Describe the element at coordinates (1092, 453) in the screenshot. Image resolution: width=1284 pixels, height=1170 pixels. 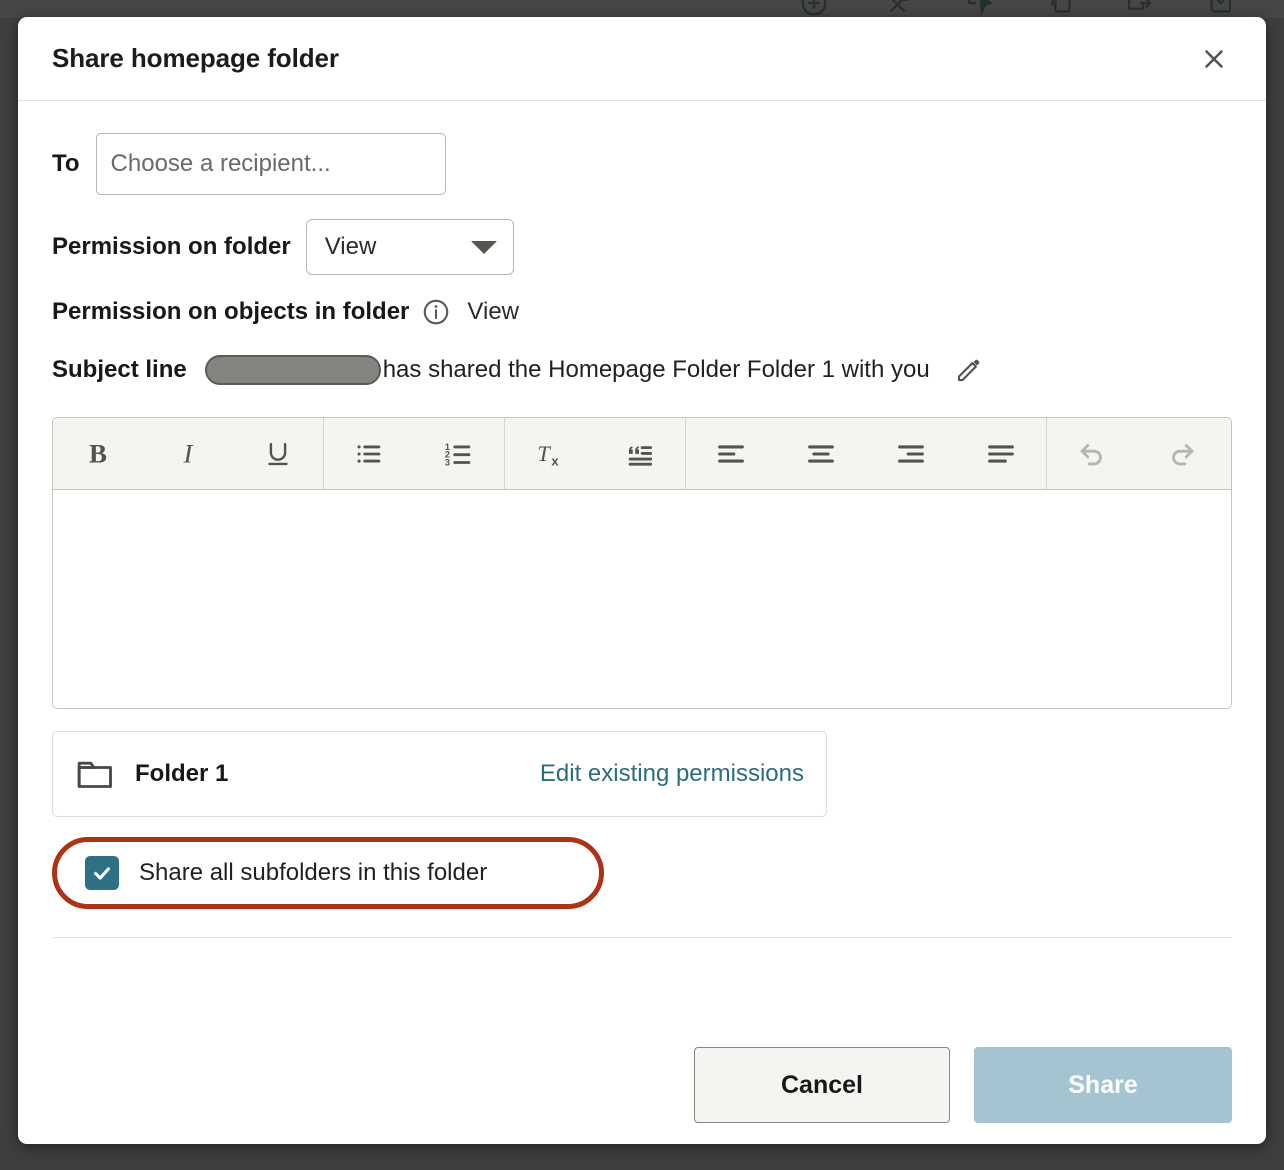
I see `undo-icon` at that location.